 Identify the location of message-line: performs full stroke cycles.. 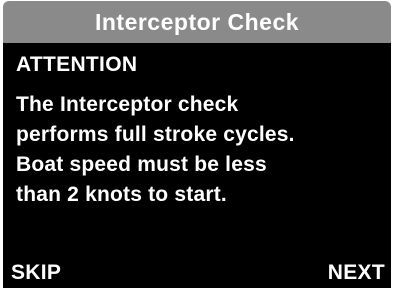
(155, 134).